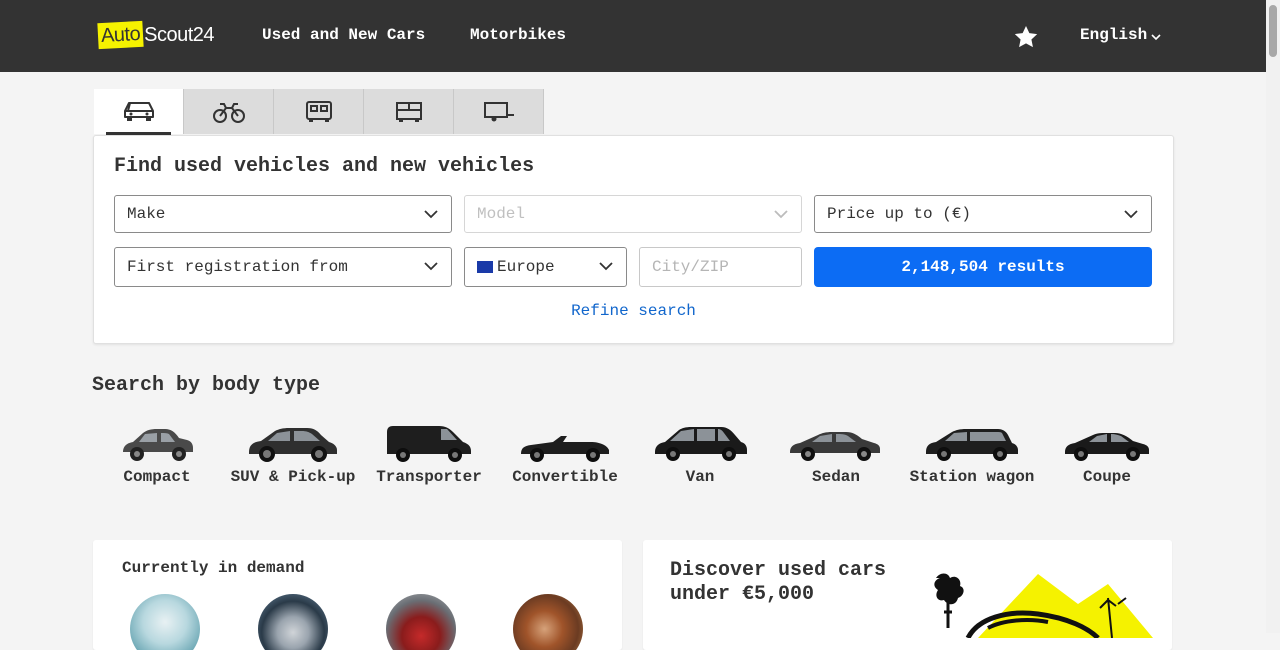 The width and height of the screenshot is (1280, 650). What do you see at coordinates (720, 267) in the screenshot?
I see `city-zip-input` at bounding box center [720, 267].